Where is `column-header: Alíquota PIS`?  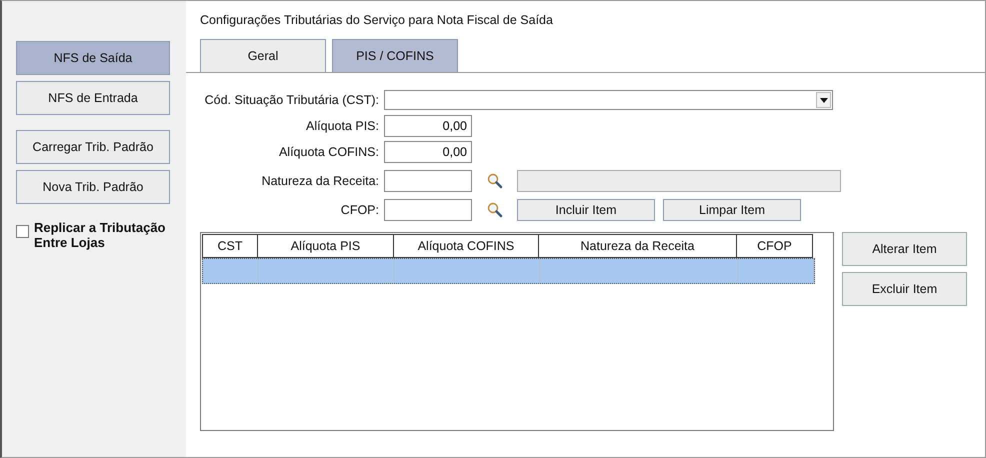 column-header: Alíquota PIS is located at coordinates (326, 246).